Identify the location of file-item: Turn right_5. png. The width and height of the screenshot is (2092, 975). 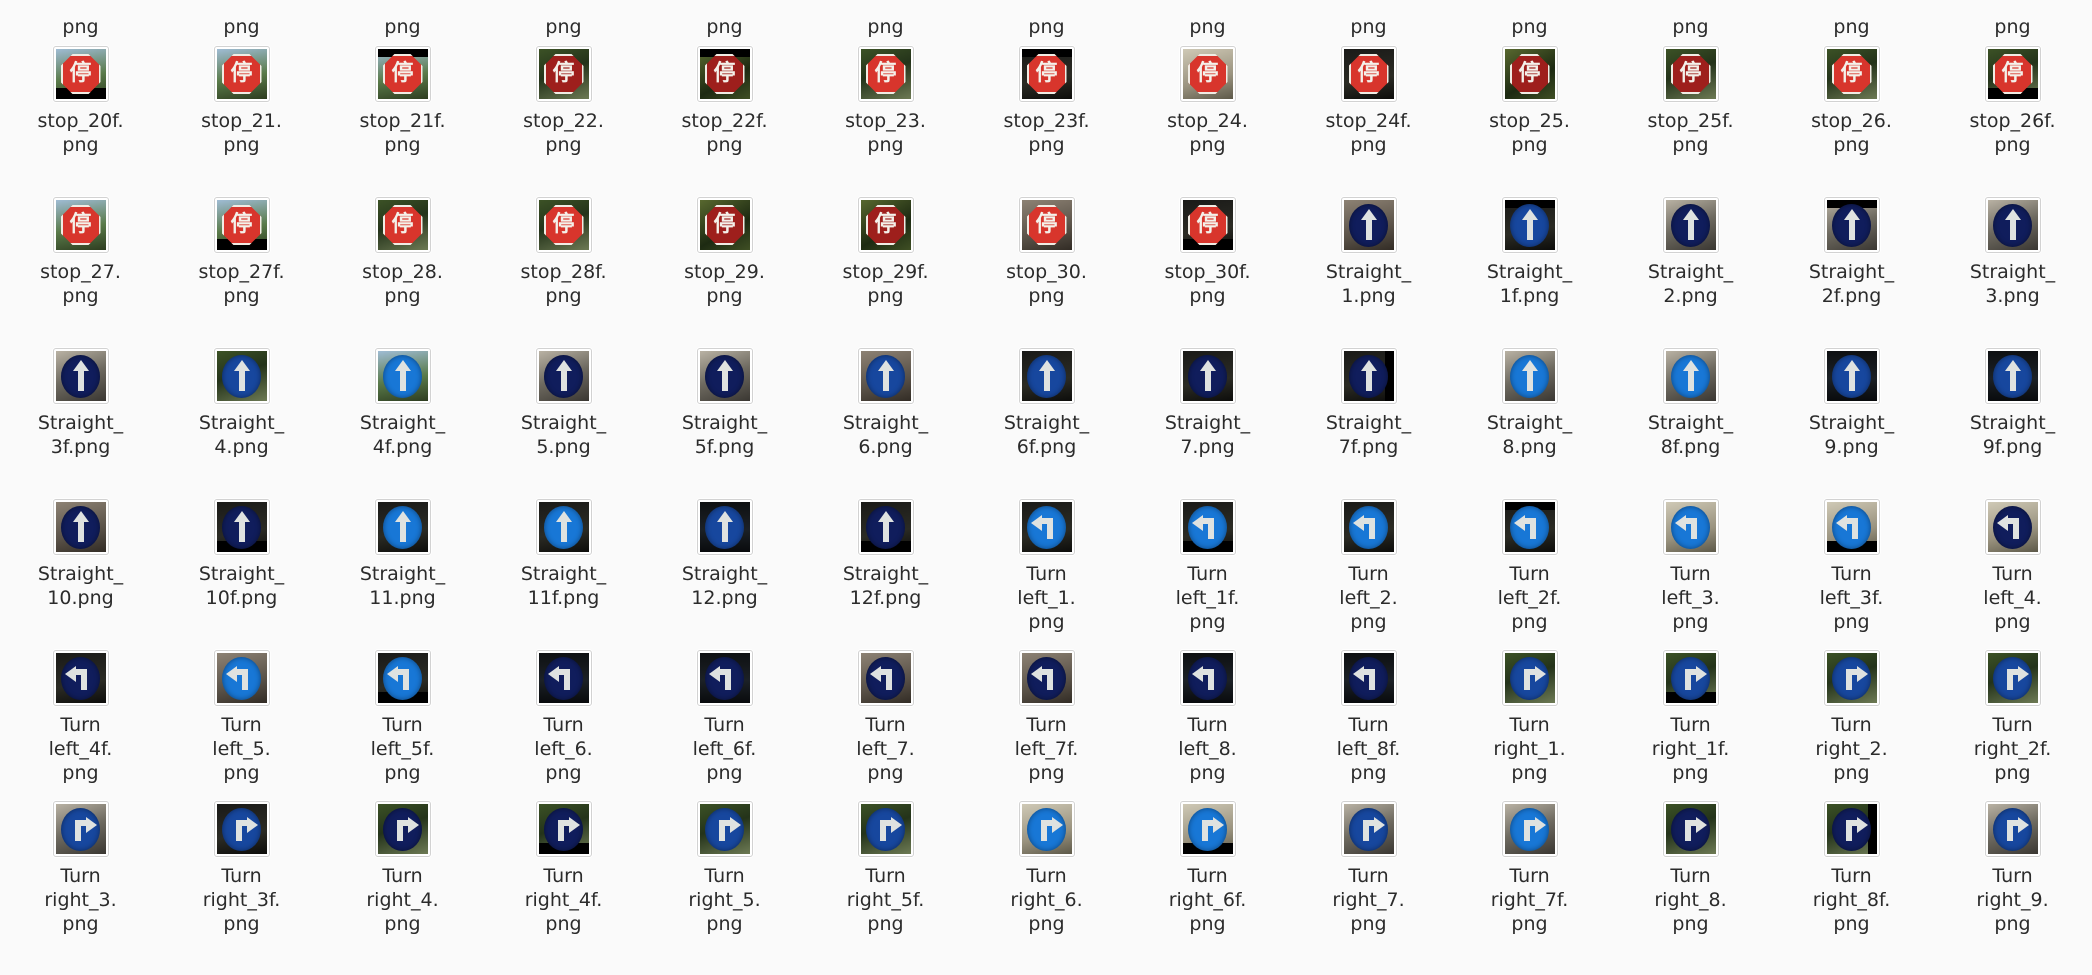
(724, 869).